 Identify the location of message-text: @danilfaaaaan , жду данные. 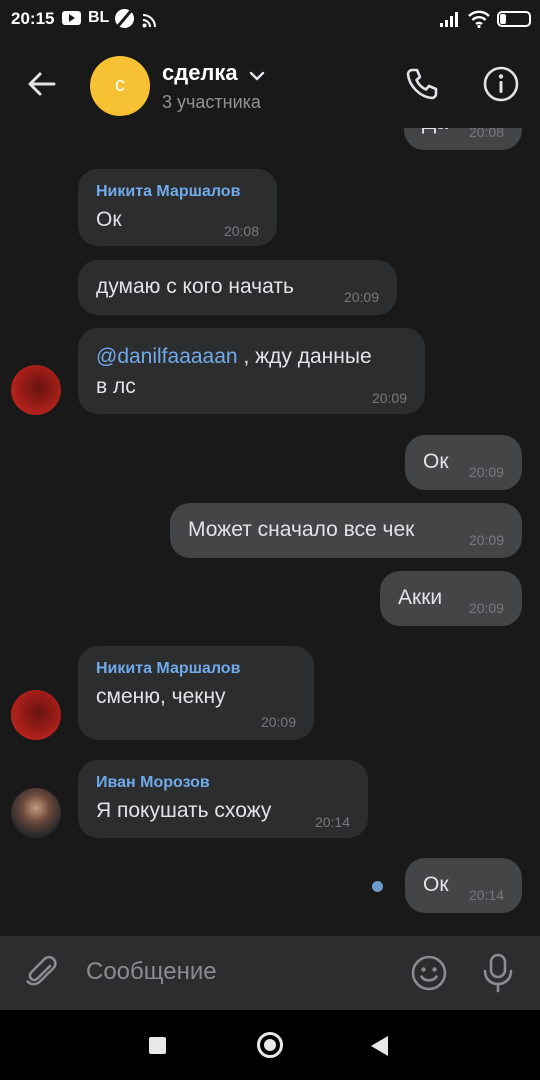
(234, 357).